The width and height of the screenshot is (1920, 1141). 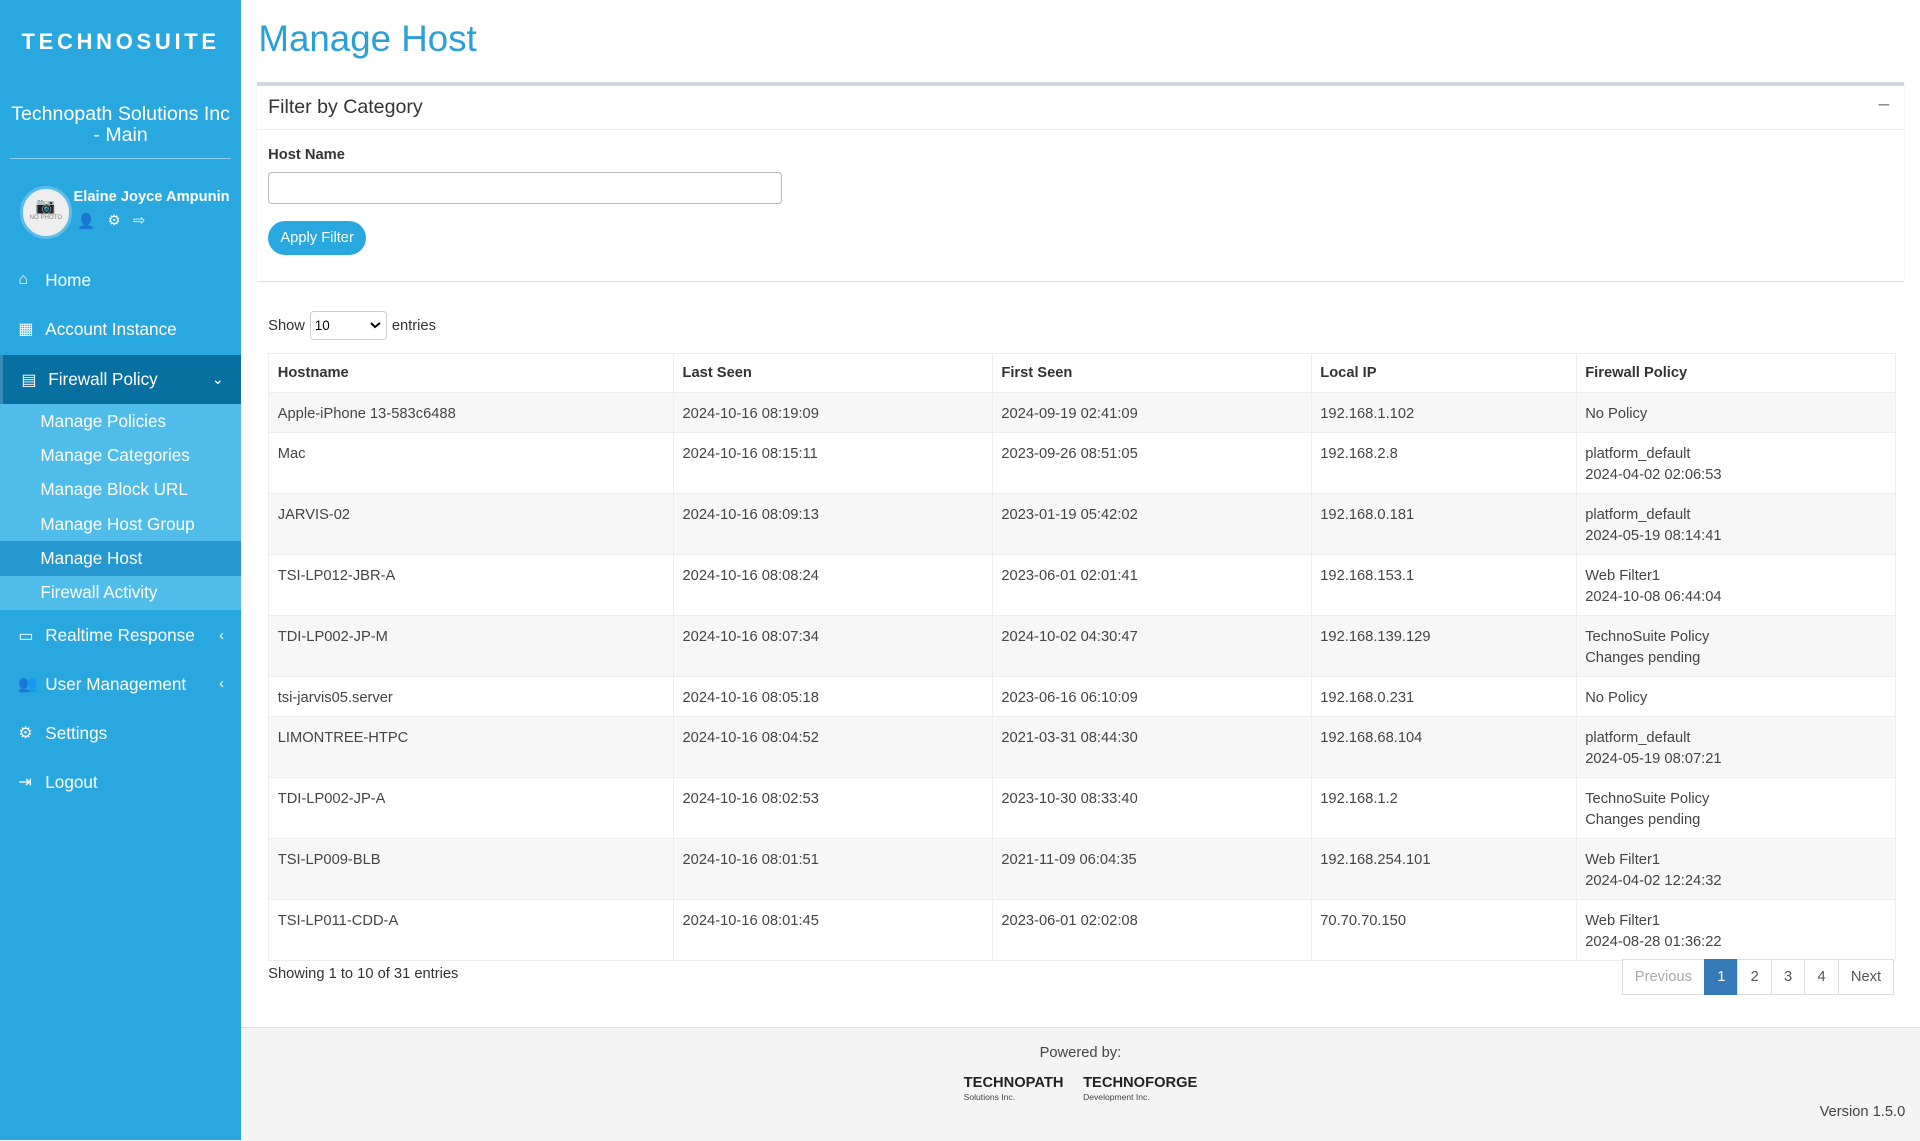 What do you see at coordinates (29, 380) in the screenshot?
I see `firewall-icon: ▤` at bounding box center [29, 380].